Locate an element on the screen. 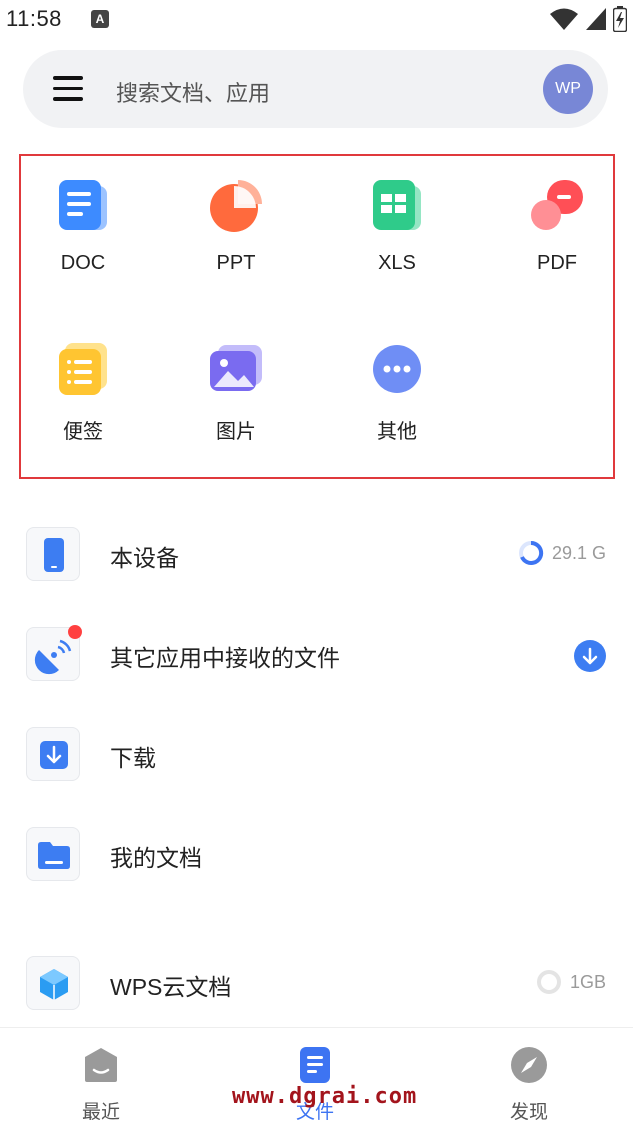 The width and height of the screenshot is (633, 1135). list-item-label: 本设备 is located at coordinates (144, 558).